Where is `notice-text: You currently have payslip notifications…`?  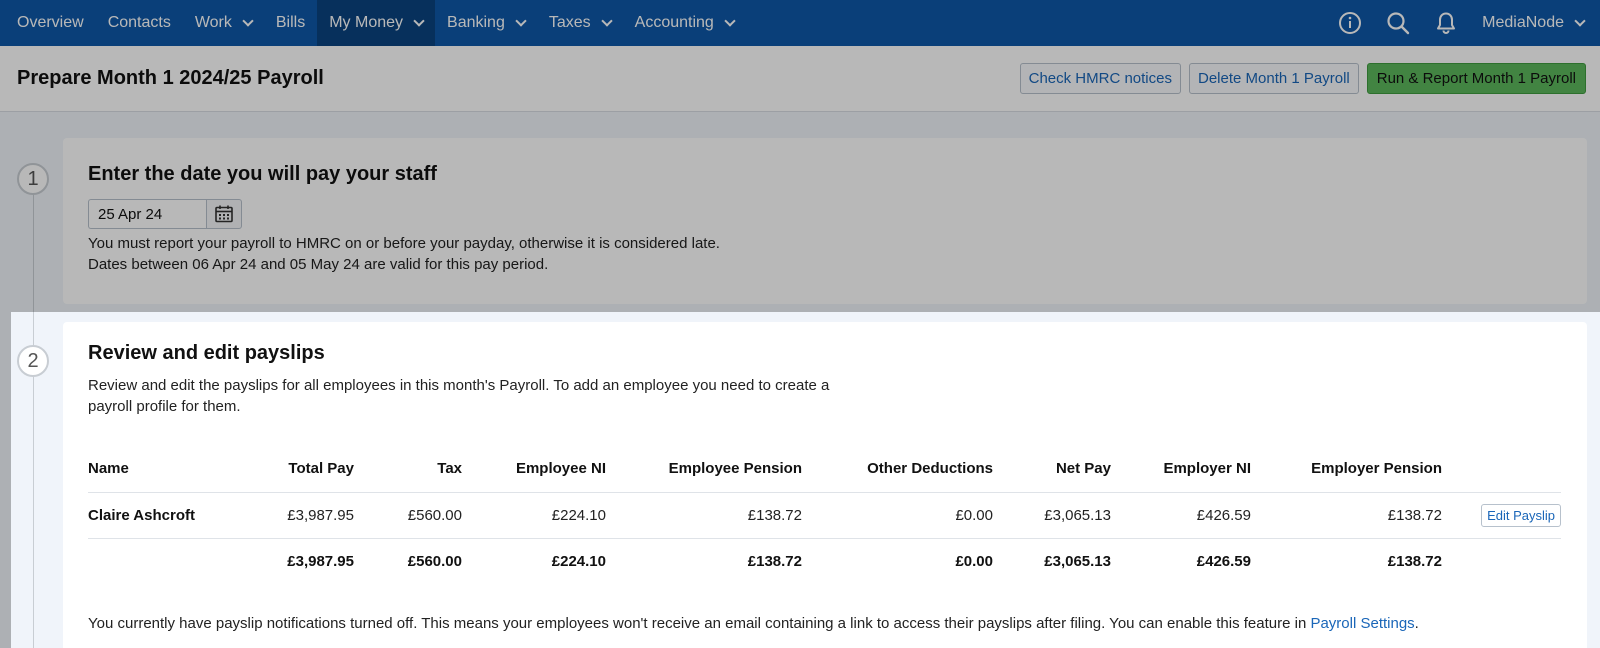 notice-text: You currently have payslip notifications… is located at coordinates (699, 623).